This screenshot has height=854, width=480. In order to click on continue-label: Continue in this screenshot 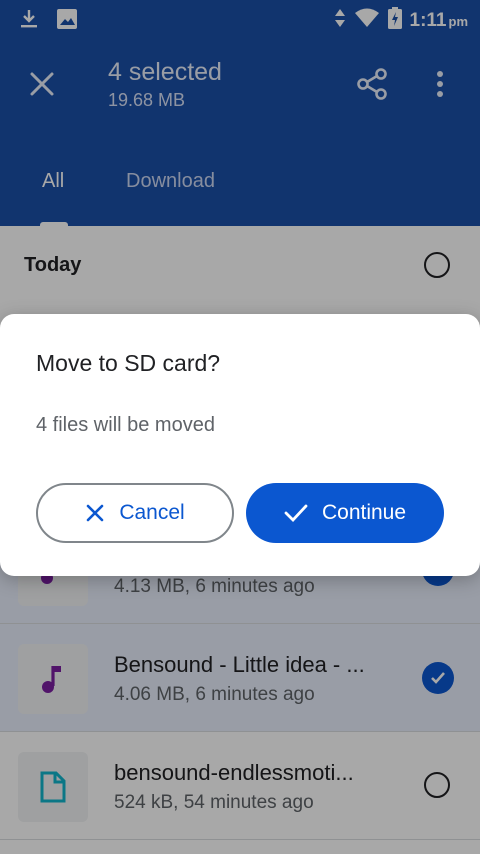, I will do `click(364, 512)`.